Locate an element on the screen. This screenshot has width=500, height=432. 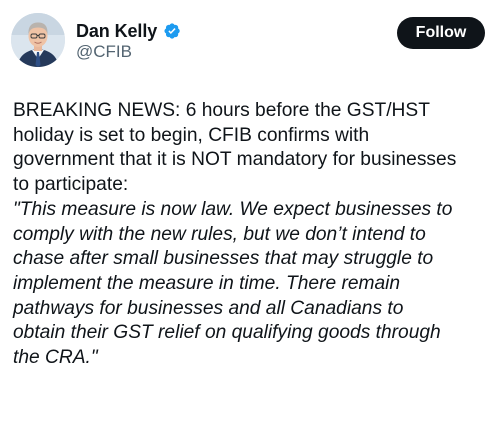
author-handle: @CFIB is located at coordinates (104, 52).